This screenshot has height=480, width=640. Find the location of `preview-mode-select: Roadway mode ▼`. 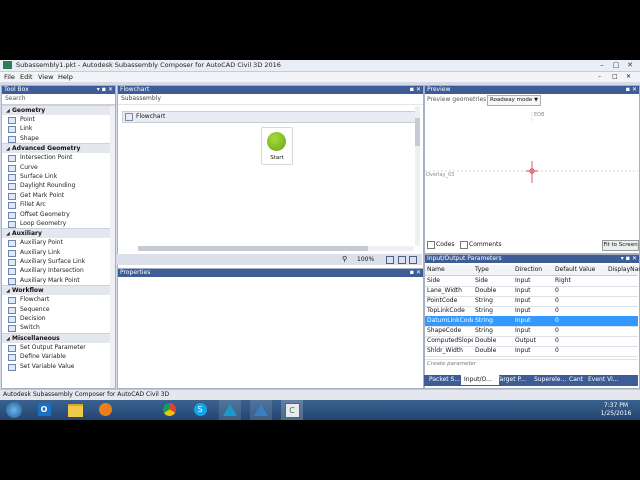

preview-mode-select: Roadway mode ▼ is located at coordinates (514, 100).